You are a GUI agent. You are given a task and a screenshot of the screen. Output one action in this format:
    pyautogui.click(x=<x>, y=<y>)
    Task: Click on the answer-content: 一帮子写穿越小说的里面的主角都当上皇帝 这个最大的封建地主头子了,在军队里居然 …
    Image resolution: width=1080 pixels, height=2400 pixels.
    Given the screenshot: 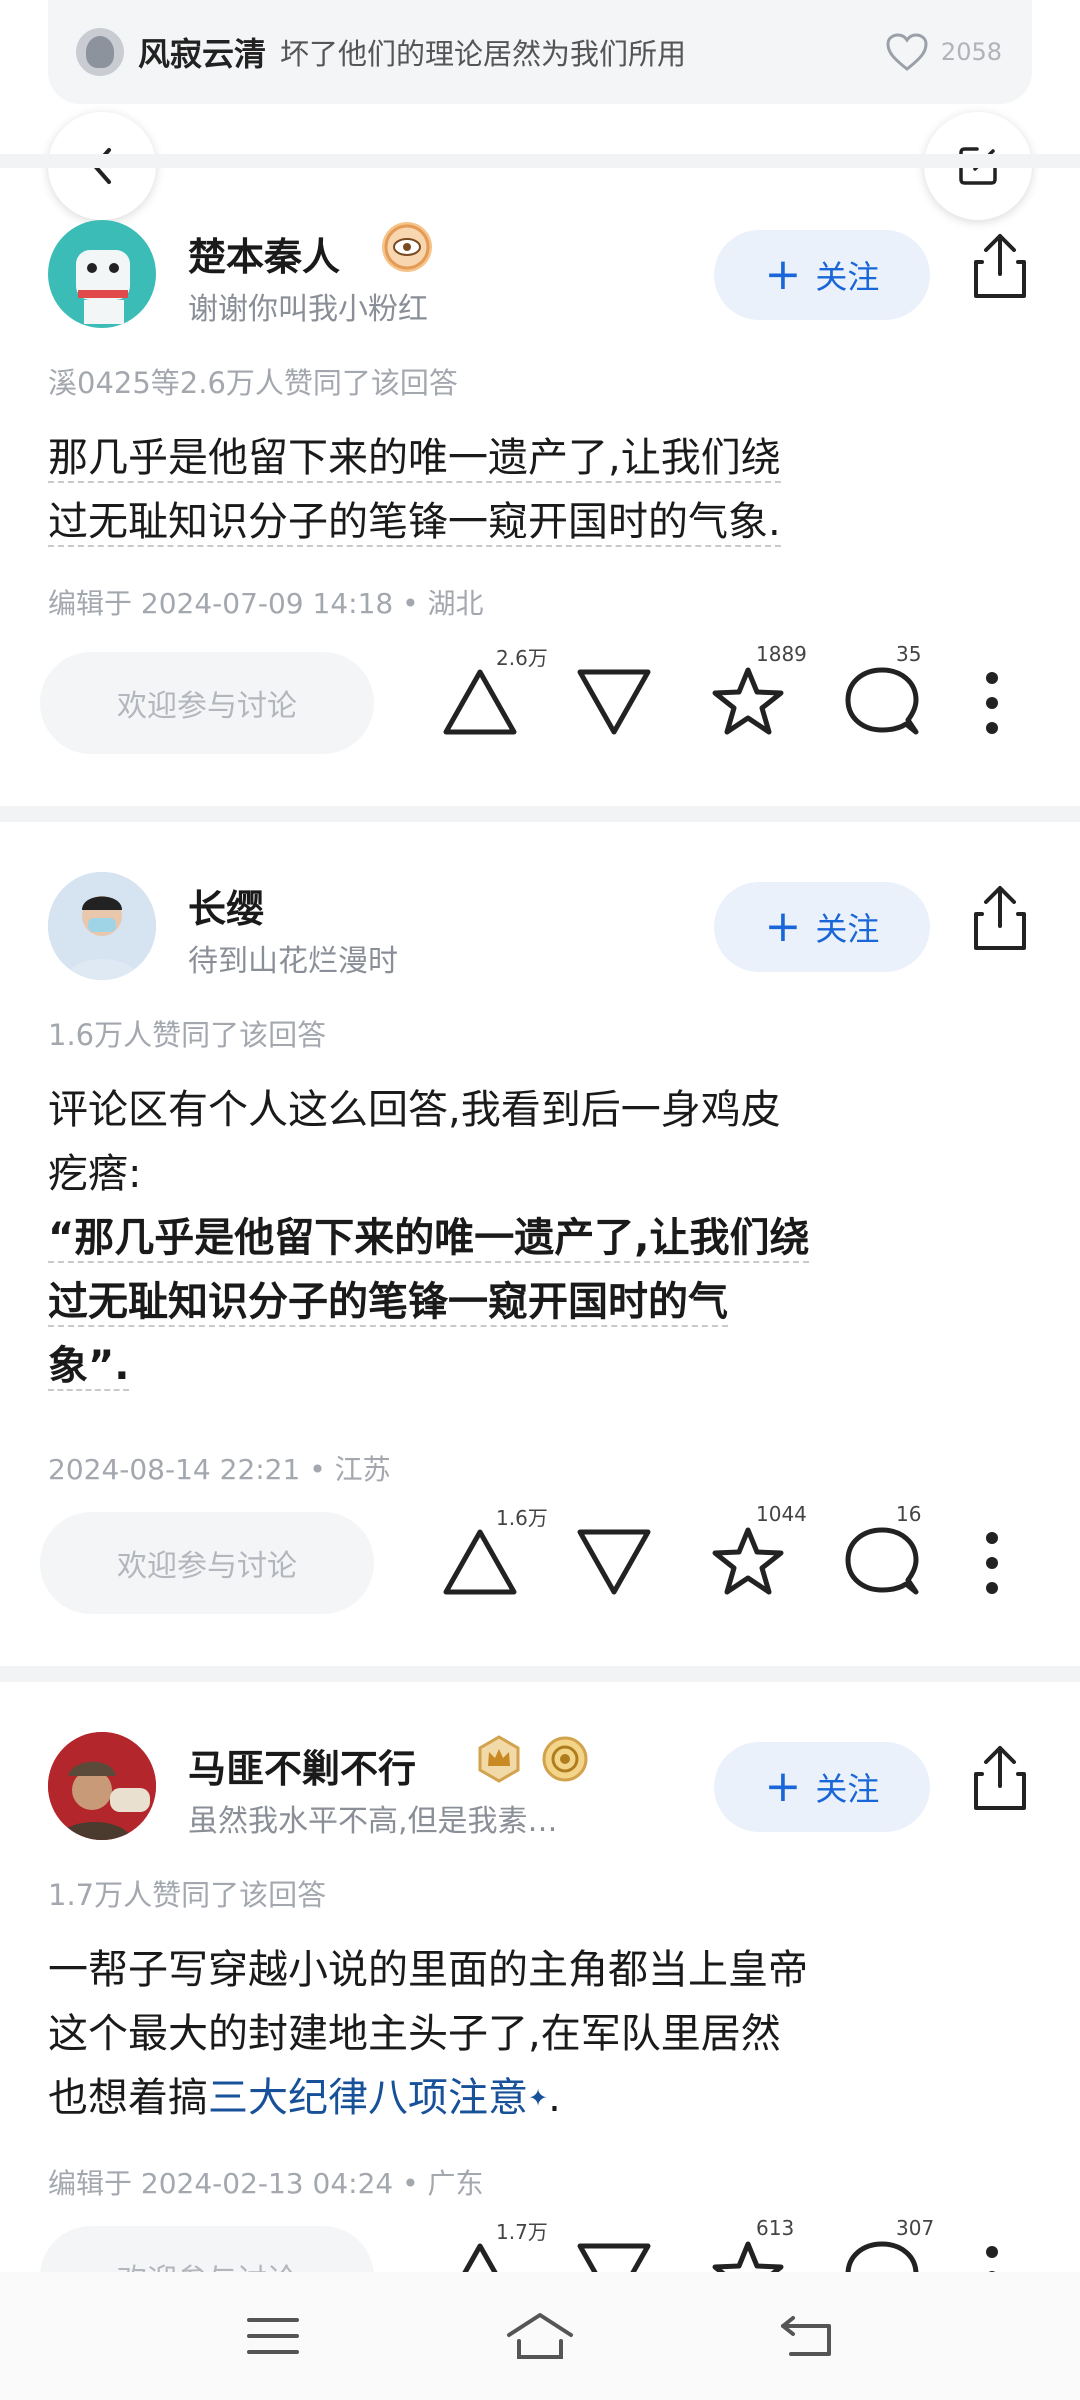 What is the action you would take?
    pyautogui.click(x=540, y=2034)
    